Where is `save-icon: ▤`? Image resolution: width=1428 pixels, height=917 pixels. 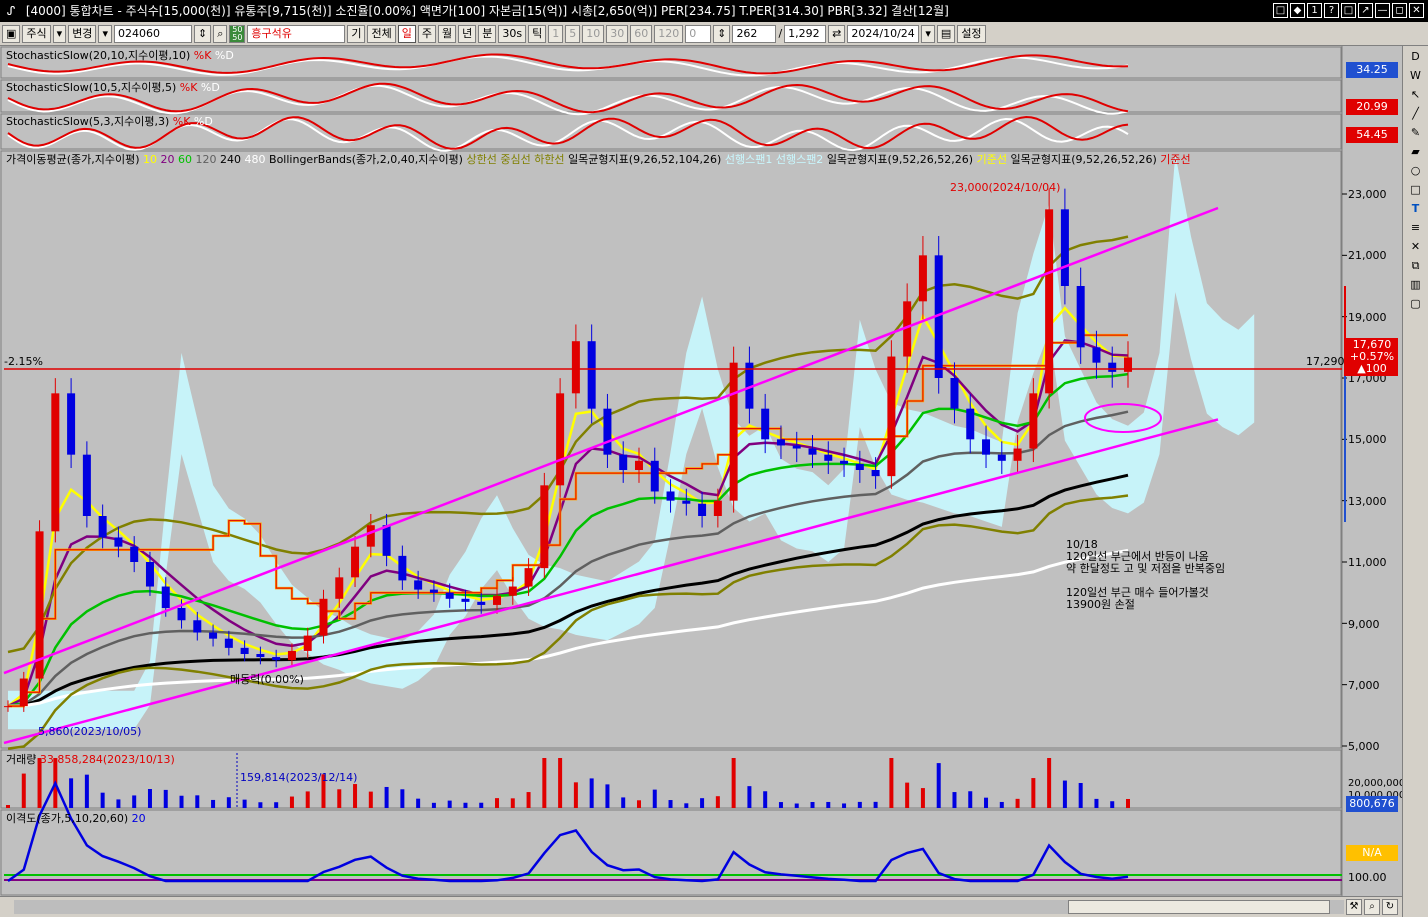
save-icon: ▤ is located at coordinates (946, 33).